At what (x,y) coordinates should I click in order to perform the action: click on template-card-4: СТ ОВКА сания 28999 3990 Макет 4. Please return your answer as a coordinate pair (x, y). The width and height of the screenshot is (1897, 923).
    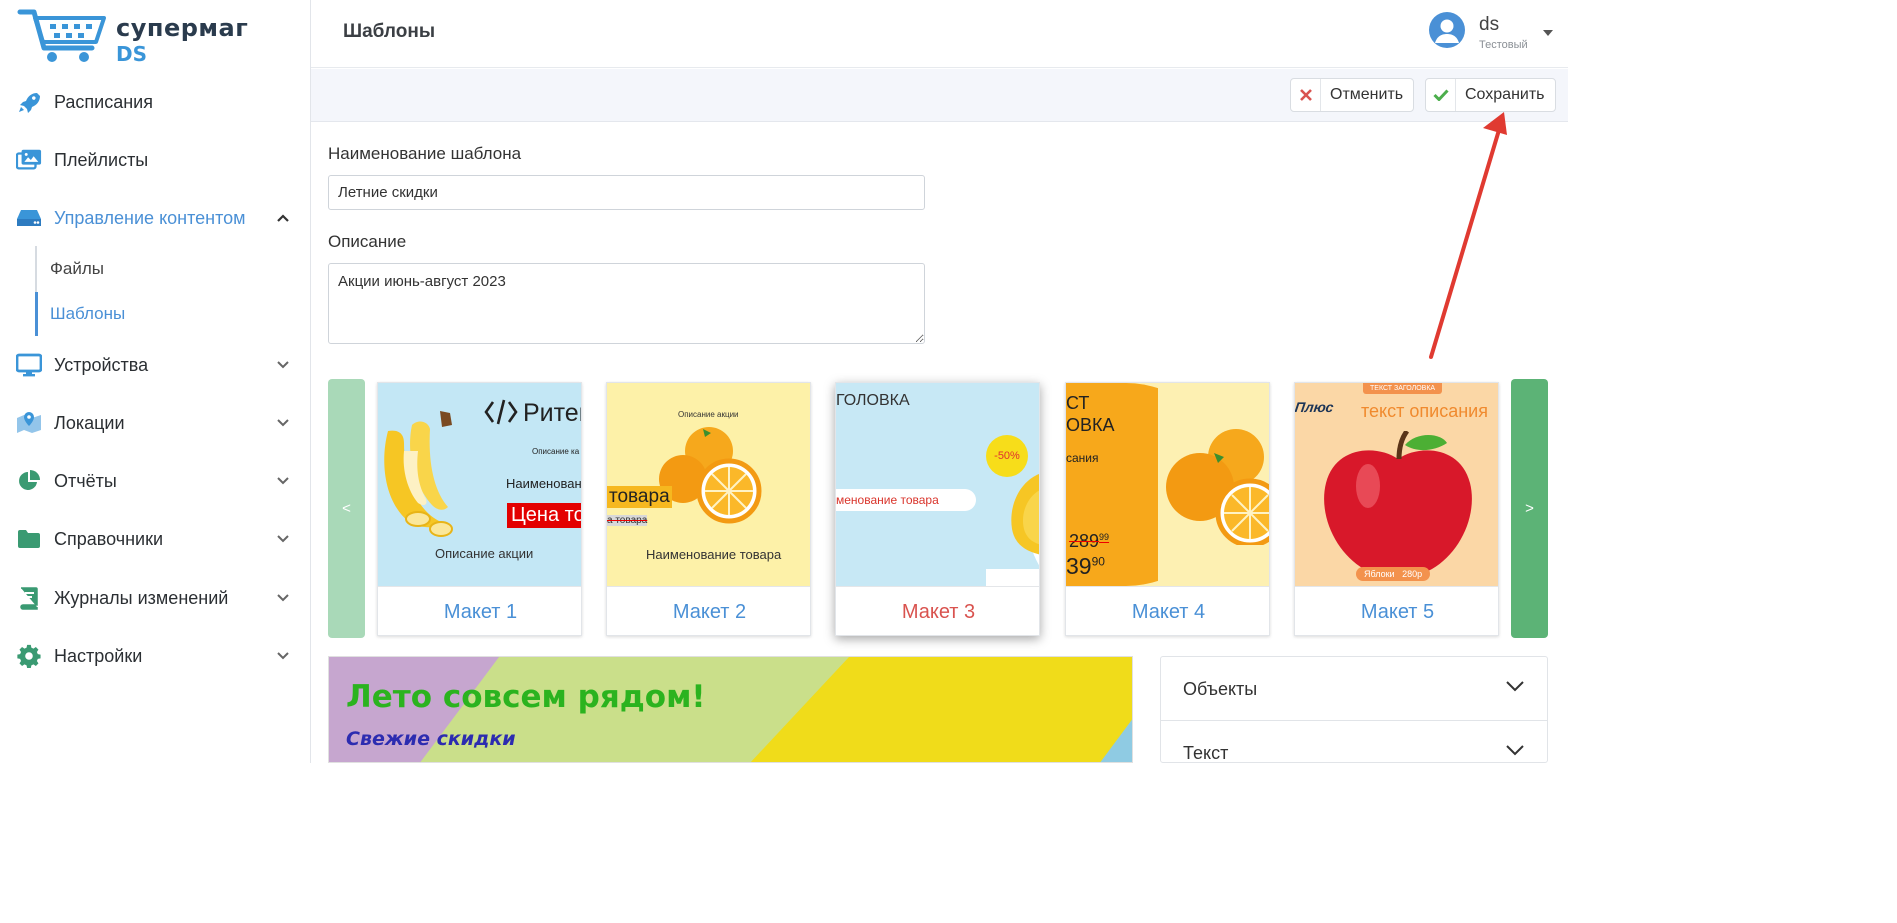
    Looking at the image, I should click on (1167, 509).